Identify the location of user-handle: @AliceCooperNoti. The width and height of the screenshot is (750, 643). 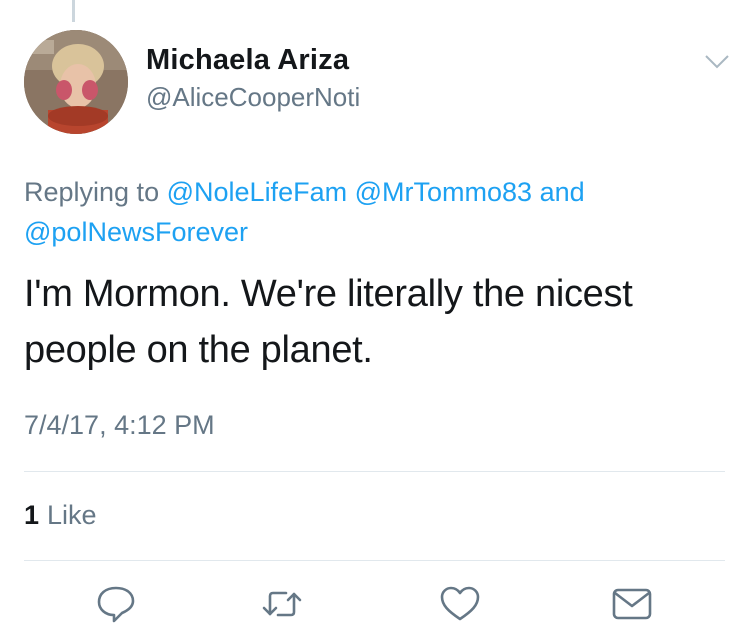
(253, 97).